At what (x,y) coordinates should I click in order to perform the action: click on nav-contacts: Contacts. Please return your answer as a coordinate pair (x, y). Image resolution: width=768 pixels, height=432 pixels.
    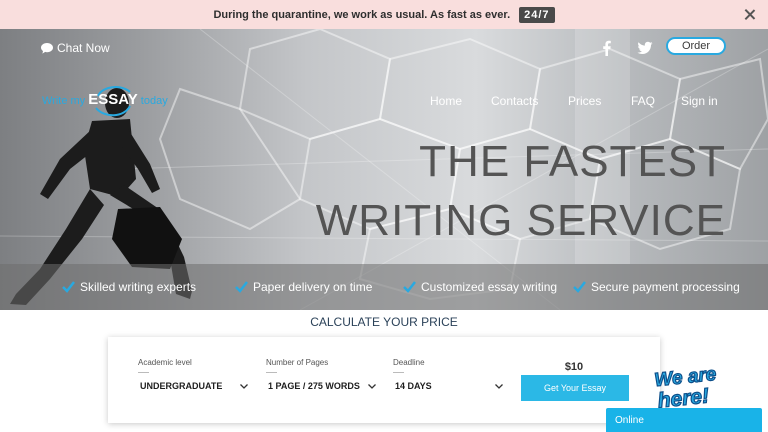
    Looking at the image, I should click on (514, 101).